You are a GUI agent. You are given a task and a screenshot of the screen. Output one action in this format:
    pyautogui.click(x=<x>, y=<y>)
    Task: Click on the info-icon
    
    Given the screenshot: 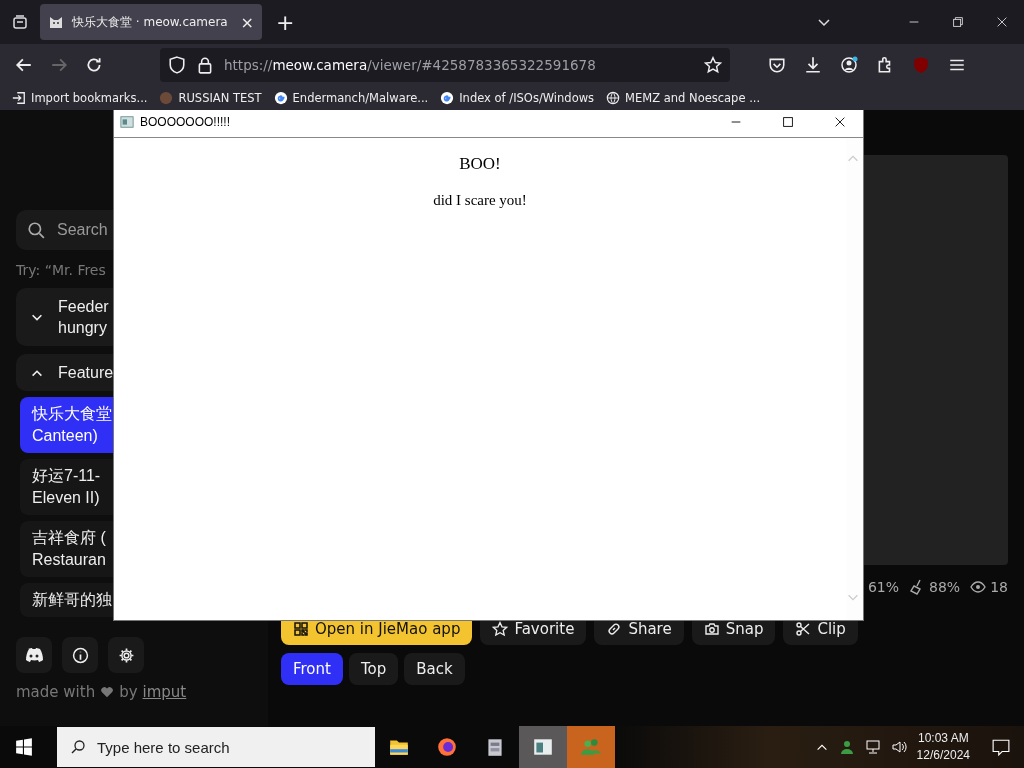 What is the action you would take?
    pyautogui.click(x=80, y=655)
    